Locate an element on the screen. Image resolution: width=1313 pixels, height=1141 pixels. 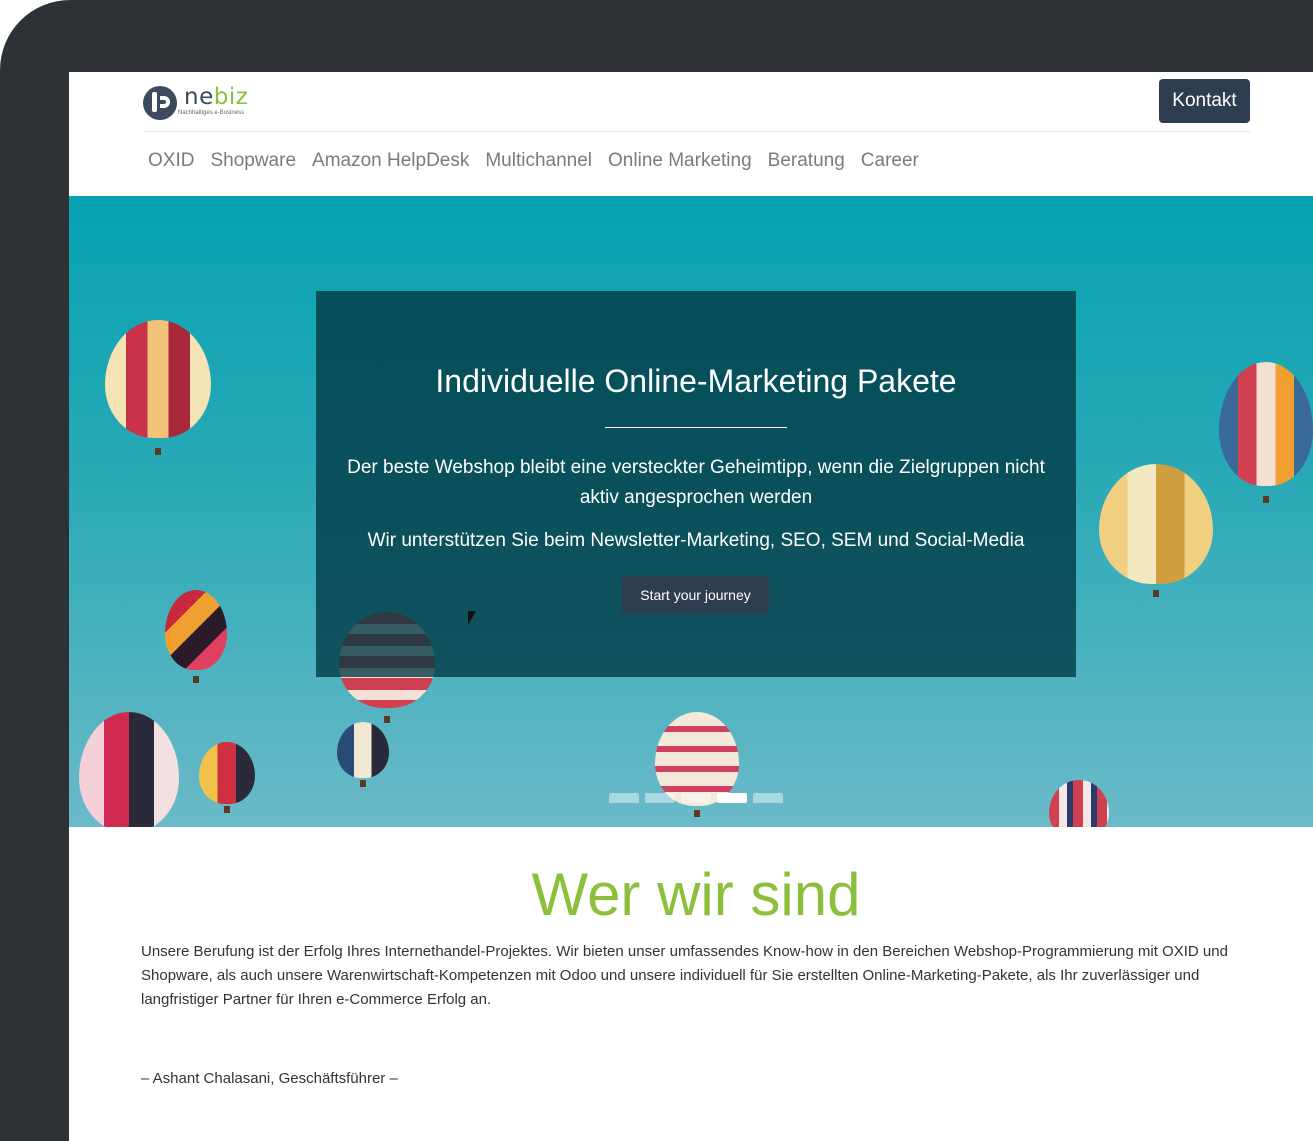
header-divider is located at coordinates (696, 131).